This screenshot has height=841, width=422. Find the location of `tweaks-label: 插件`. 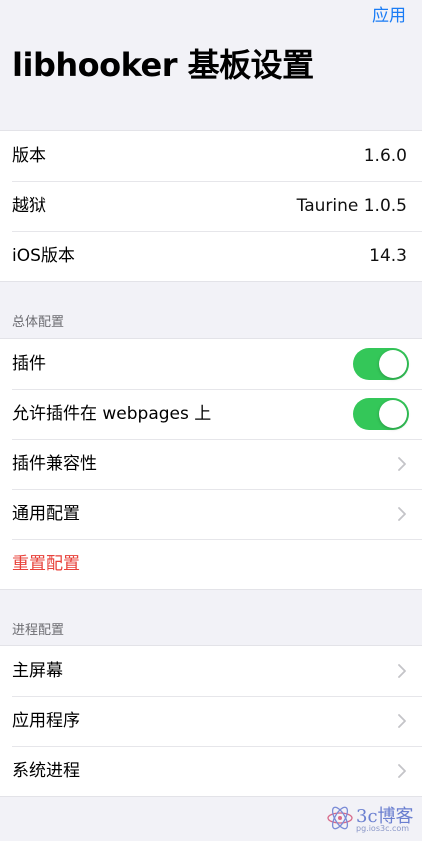

tweaks-label: 插件 is located at coordinates (29, 364).